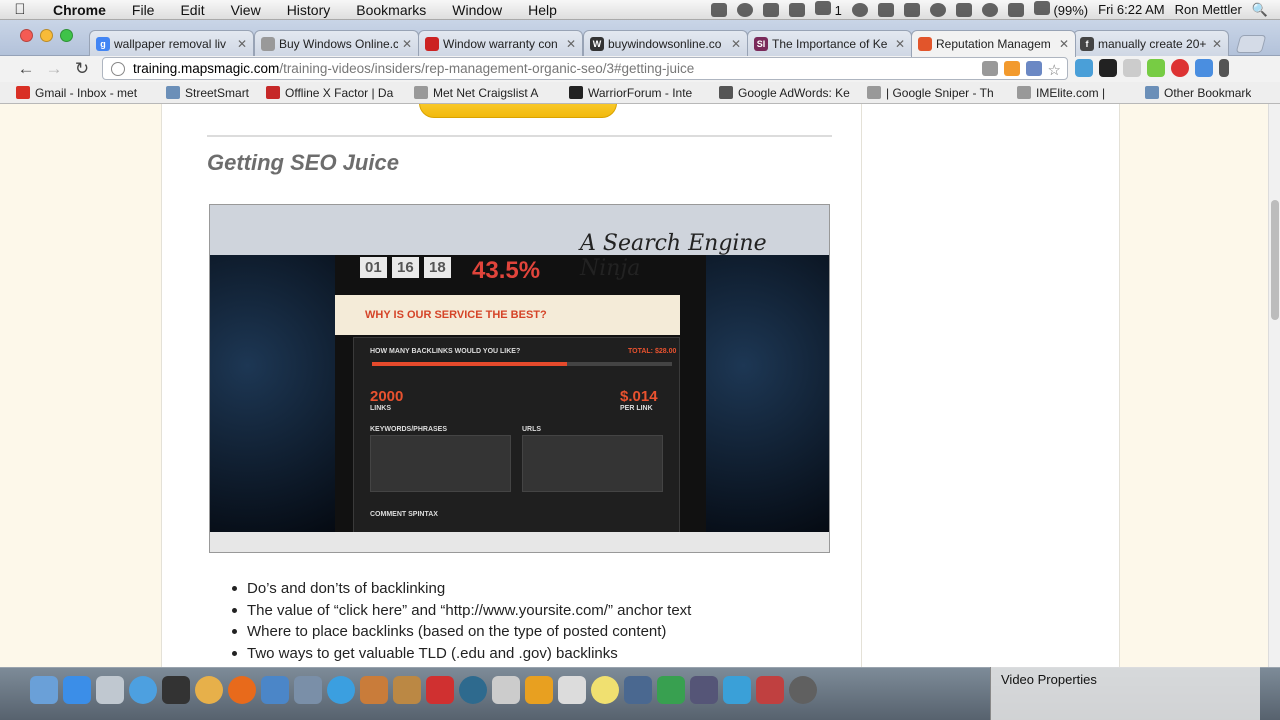  Describe the element at coordinates (336, 43) in the screenshot. I see `browser-tab: Buy Windows Online.c ✕` at that location.